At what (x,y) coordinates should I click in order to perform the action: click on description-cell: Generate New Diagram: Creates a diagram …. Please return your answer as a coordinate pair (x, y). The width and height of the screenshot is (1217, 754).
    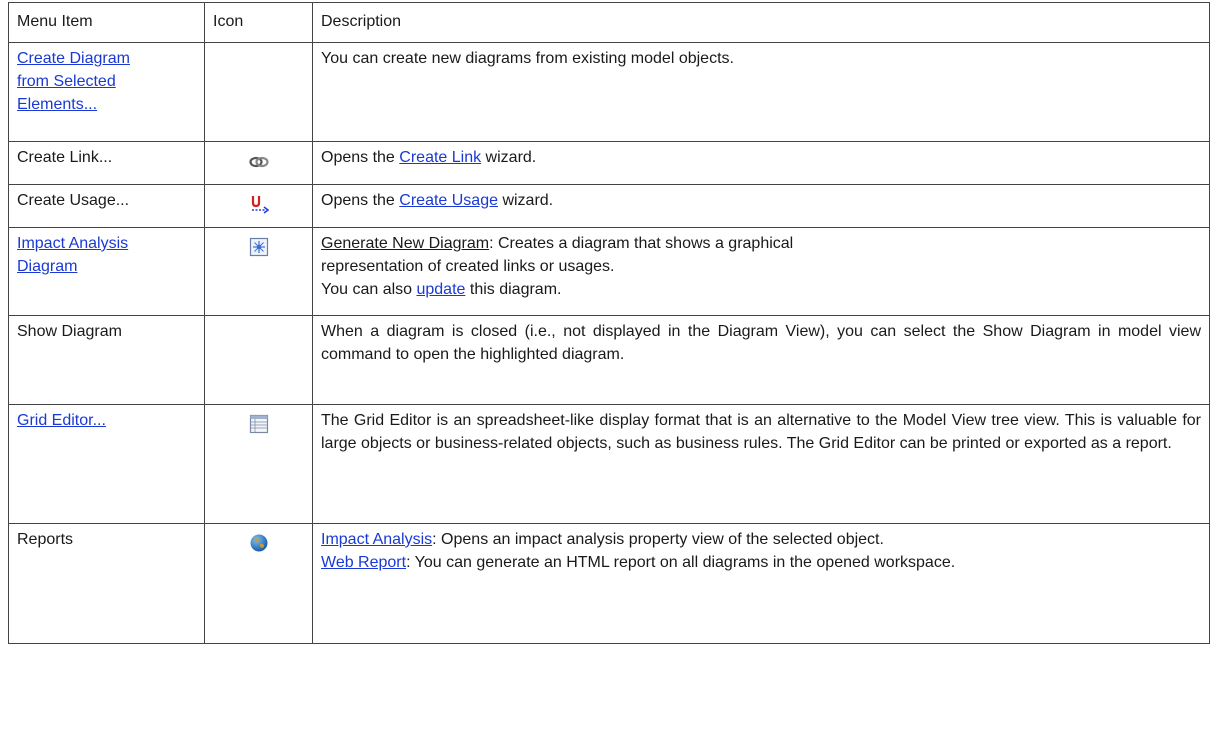
    Looking at the image, I should click on (761, 271).